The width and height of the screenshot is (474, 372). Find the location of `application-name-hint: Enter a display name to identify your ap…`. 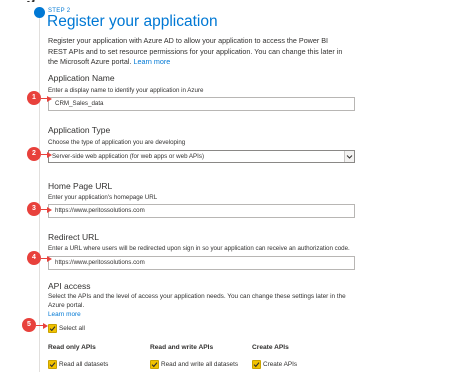

application-name-hint: Enter a display name to identify your ap… is located at coordinates (126, 90).